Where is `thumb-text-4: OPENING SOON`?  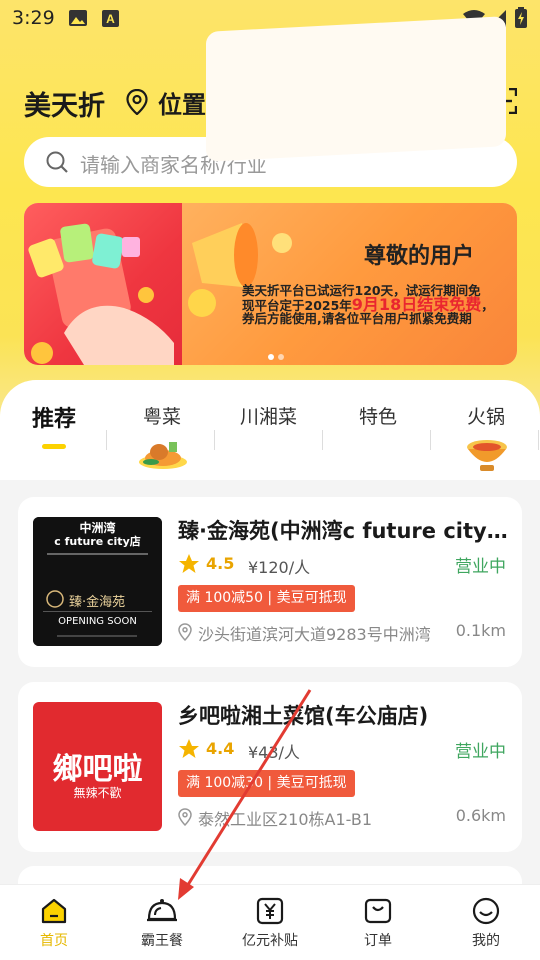
thumb-text-4: OPENING SOON is located at coordinates (97, 621).